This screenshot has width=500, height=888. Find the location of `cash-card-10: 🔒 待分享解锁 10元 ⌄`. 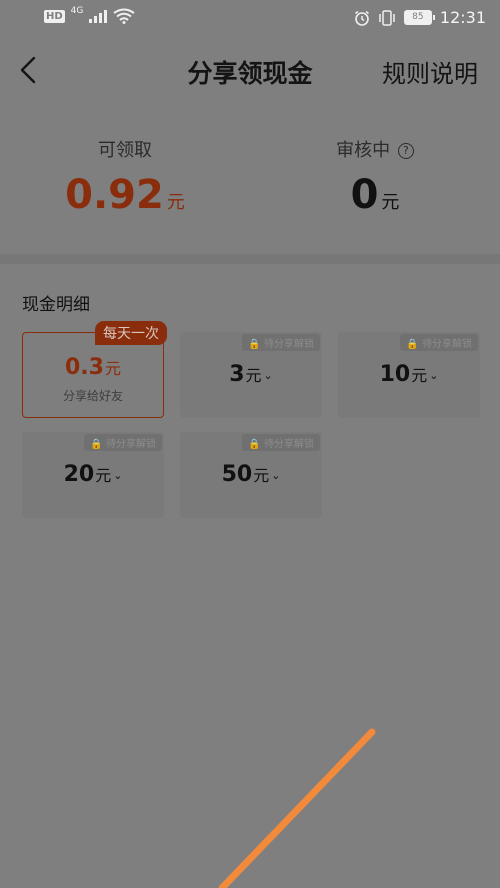

cash-card-10: 🔒 待分享解锁 10元 ⌄ is located at coordinates (409, 375).